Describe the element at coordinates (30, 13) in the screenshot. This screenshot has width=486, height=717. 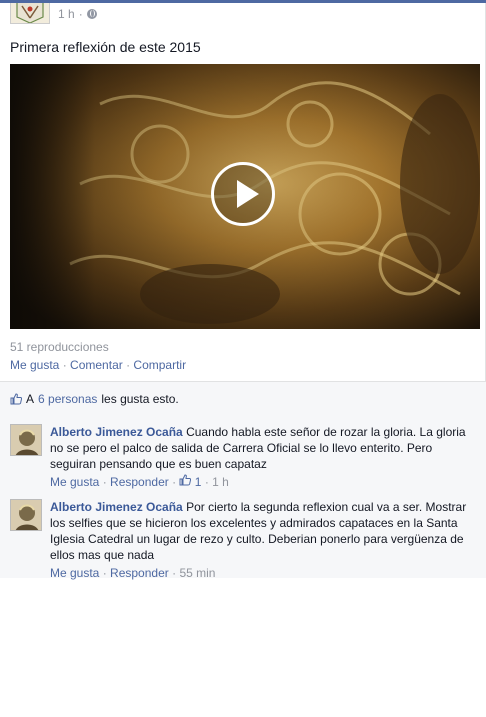
I see `page-avatar` at that location.